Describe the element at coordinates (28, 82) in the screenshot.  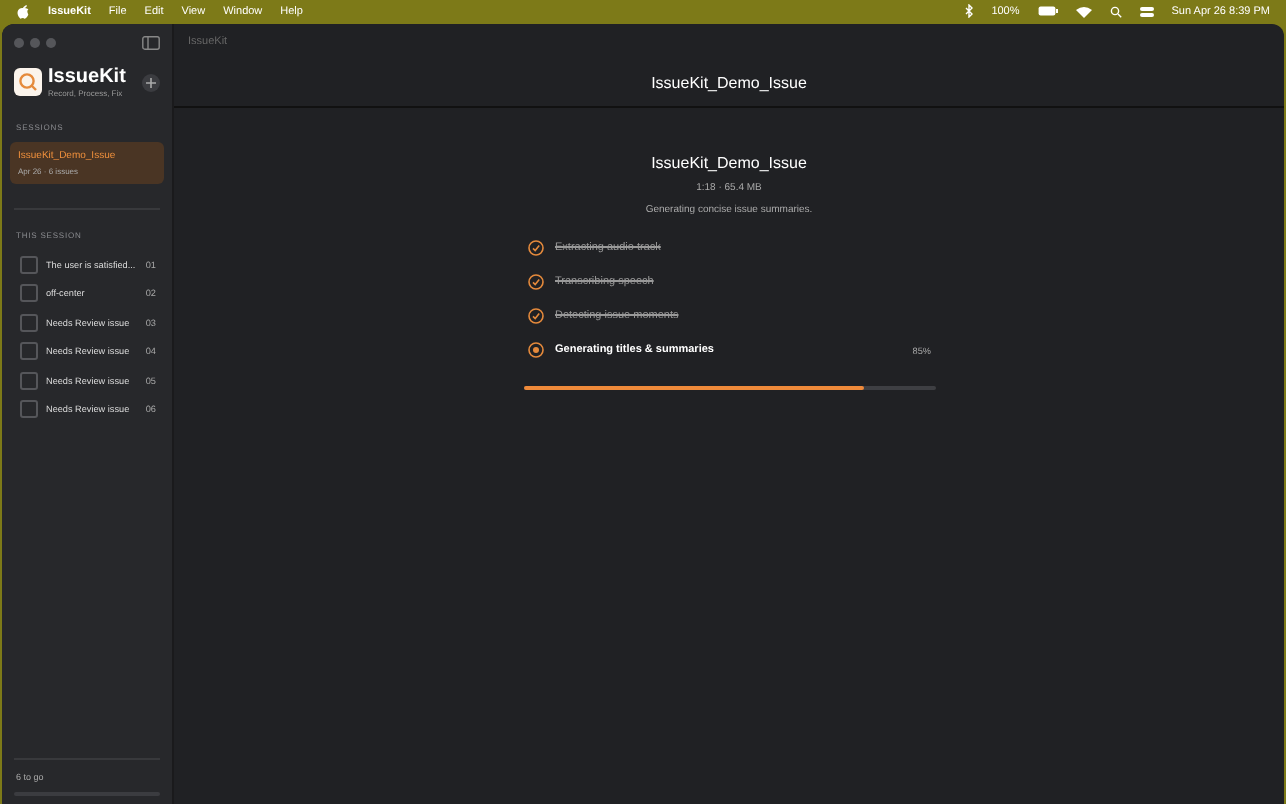
I see `app-logo-icon` at that location.